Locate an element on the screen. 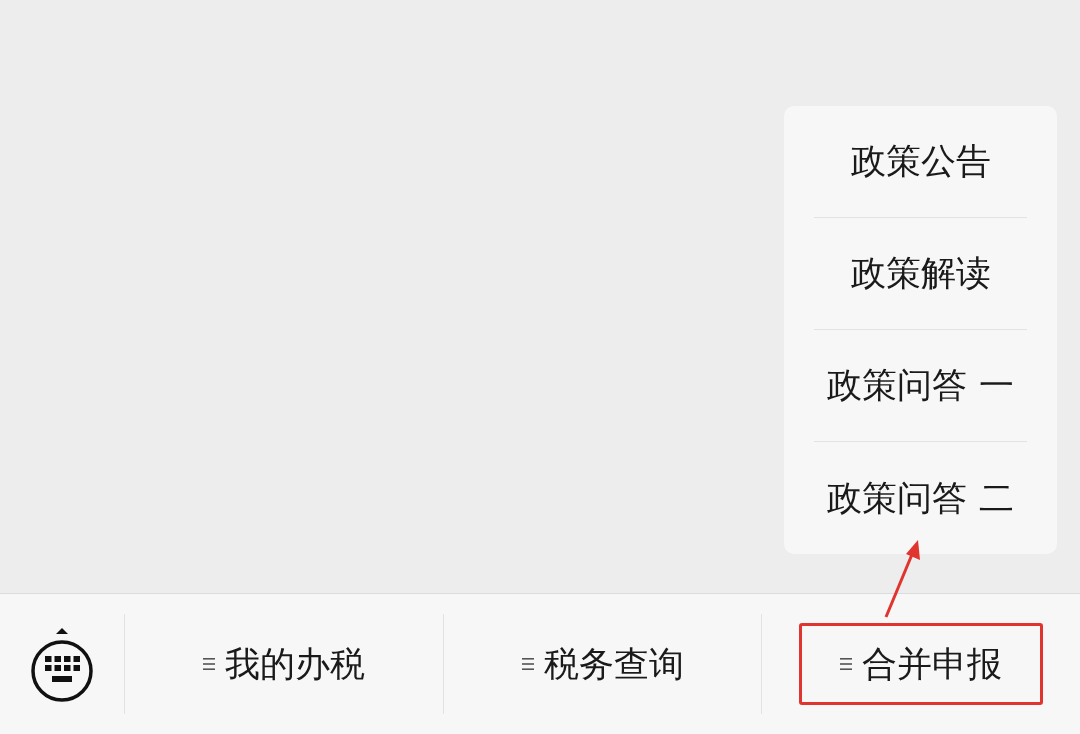  submenu-item: 政策解读 is located at coordinates (920, 274).